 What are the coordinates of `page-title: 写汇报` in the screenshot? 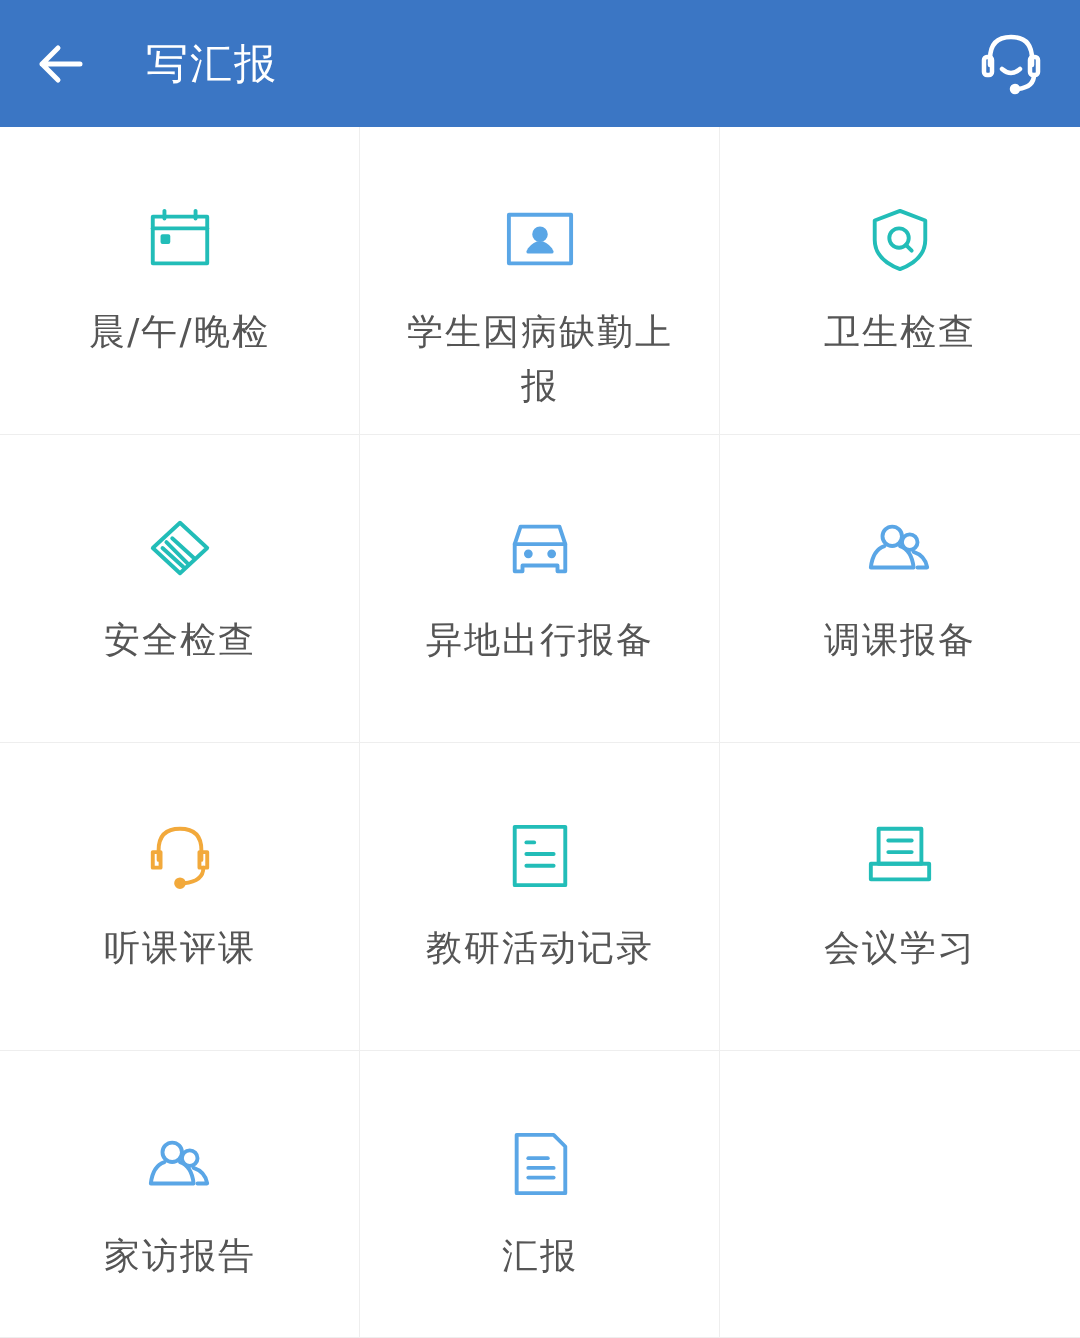 It's located at (212, 63).